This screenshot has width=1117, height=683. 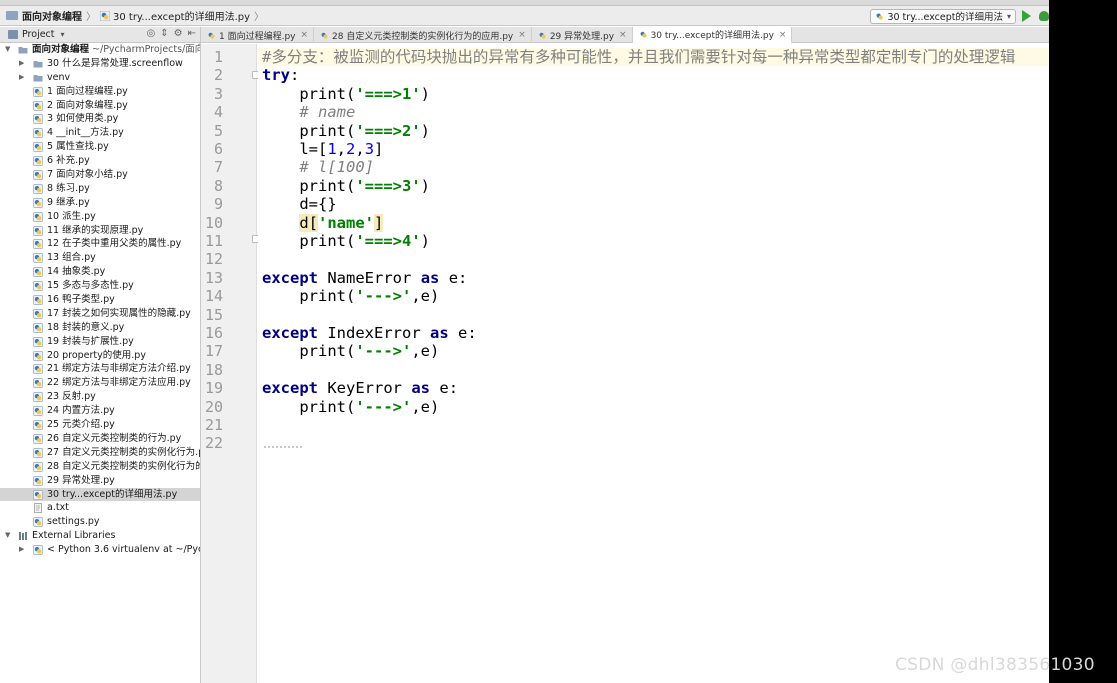 What do you see at coordinates (100, 161) in the screenshot?
I see `tree-file: 6 补充.py` at bounding box center [100, 161].